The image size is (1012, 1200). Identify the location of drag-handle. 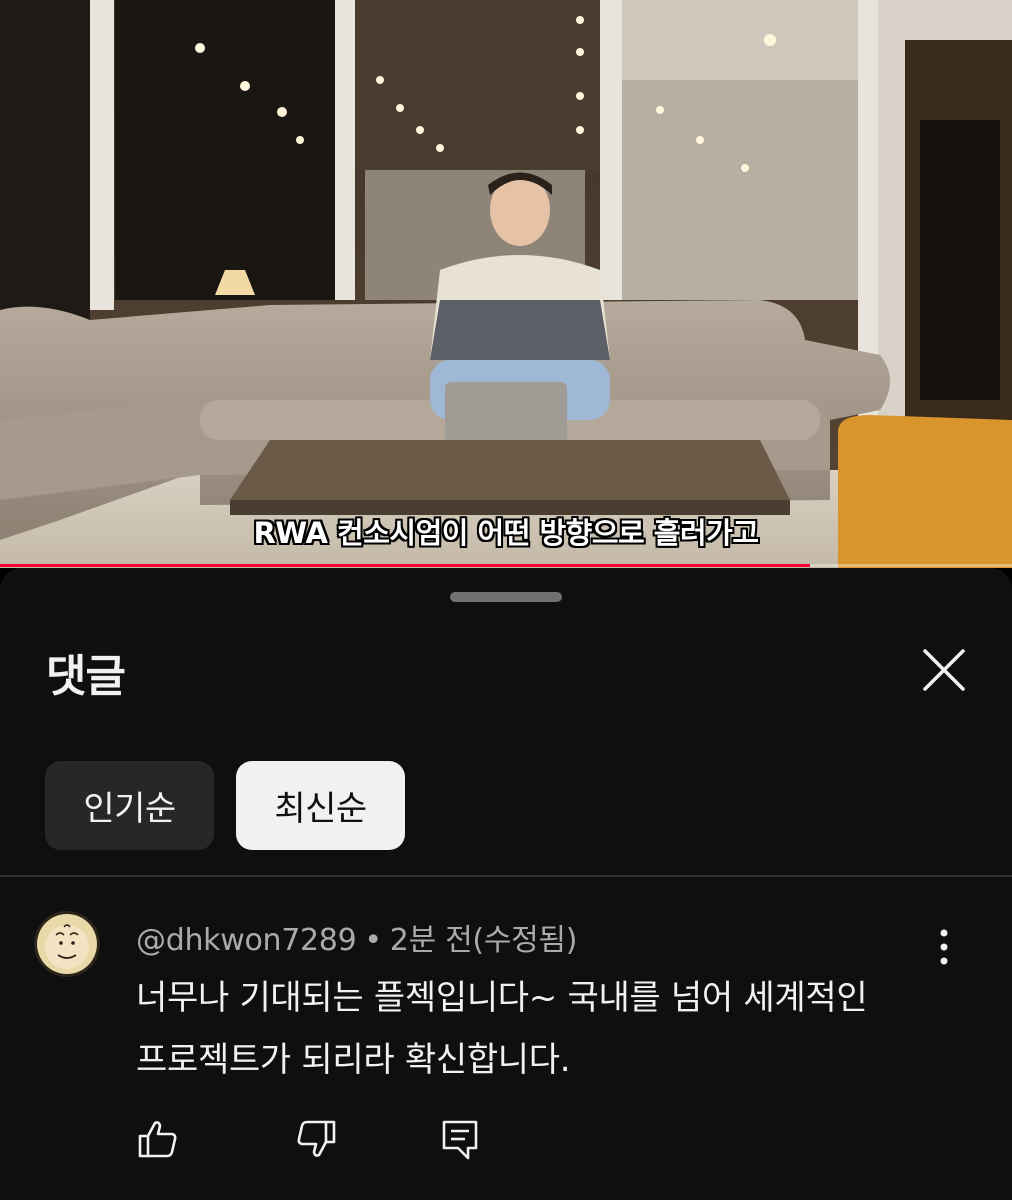
(506, 597).